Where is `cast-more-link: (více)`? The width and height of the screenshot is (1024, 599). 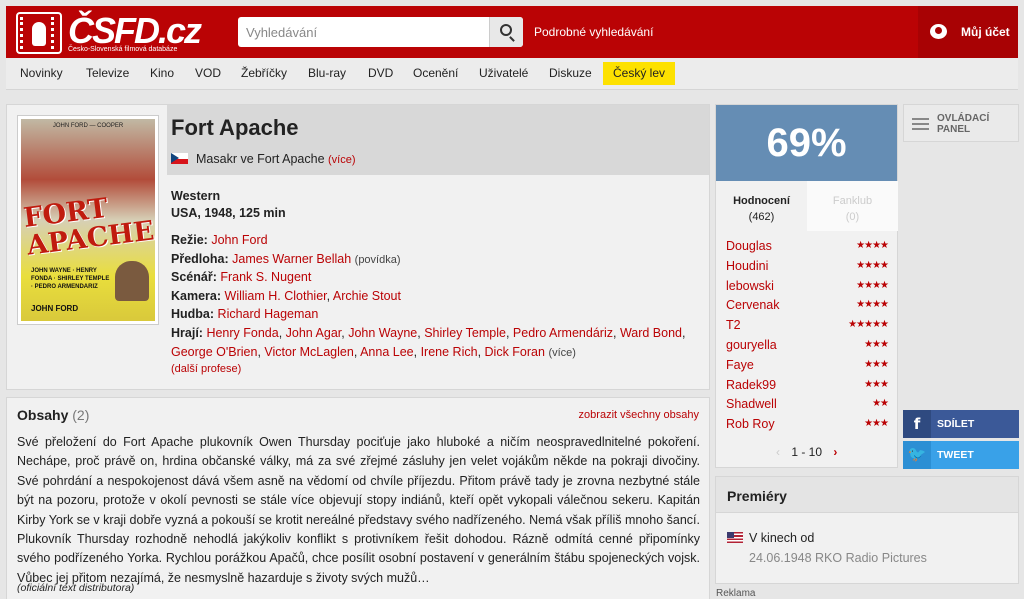 cast-more-link: (více) is located at coordinates (562, 353).